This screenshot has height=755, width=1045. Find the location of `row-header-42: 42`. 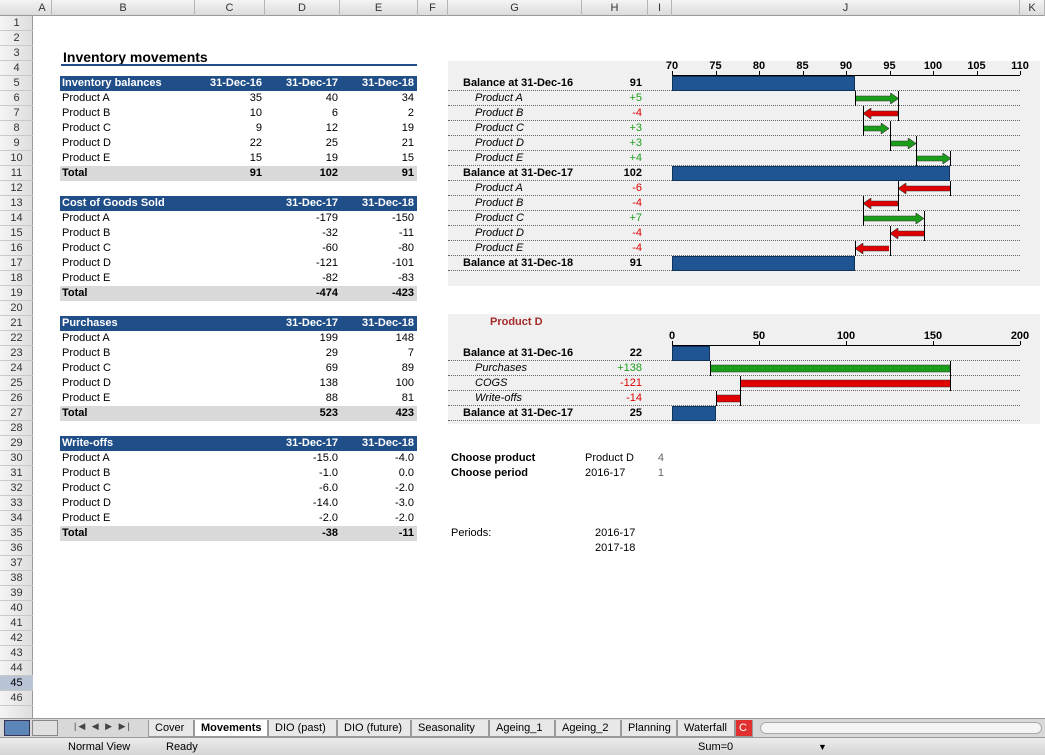

row-header-42: 42 is located at coordinates (16, 638).